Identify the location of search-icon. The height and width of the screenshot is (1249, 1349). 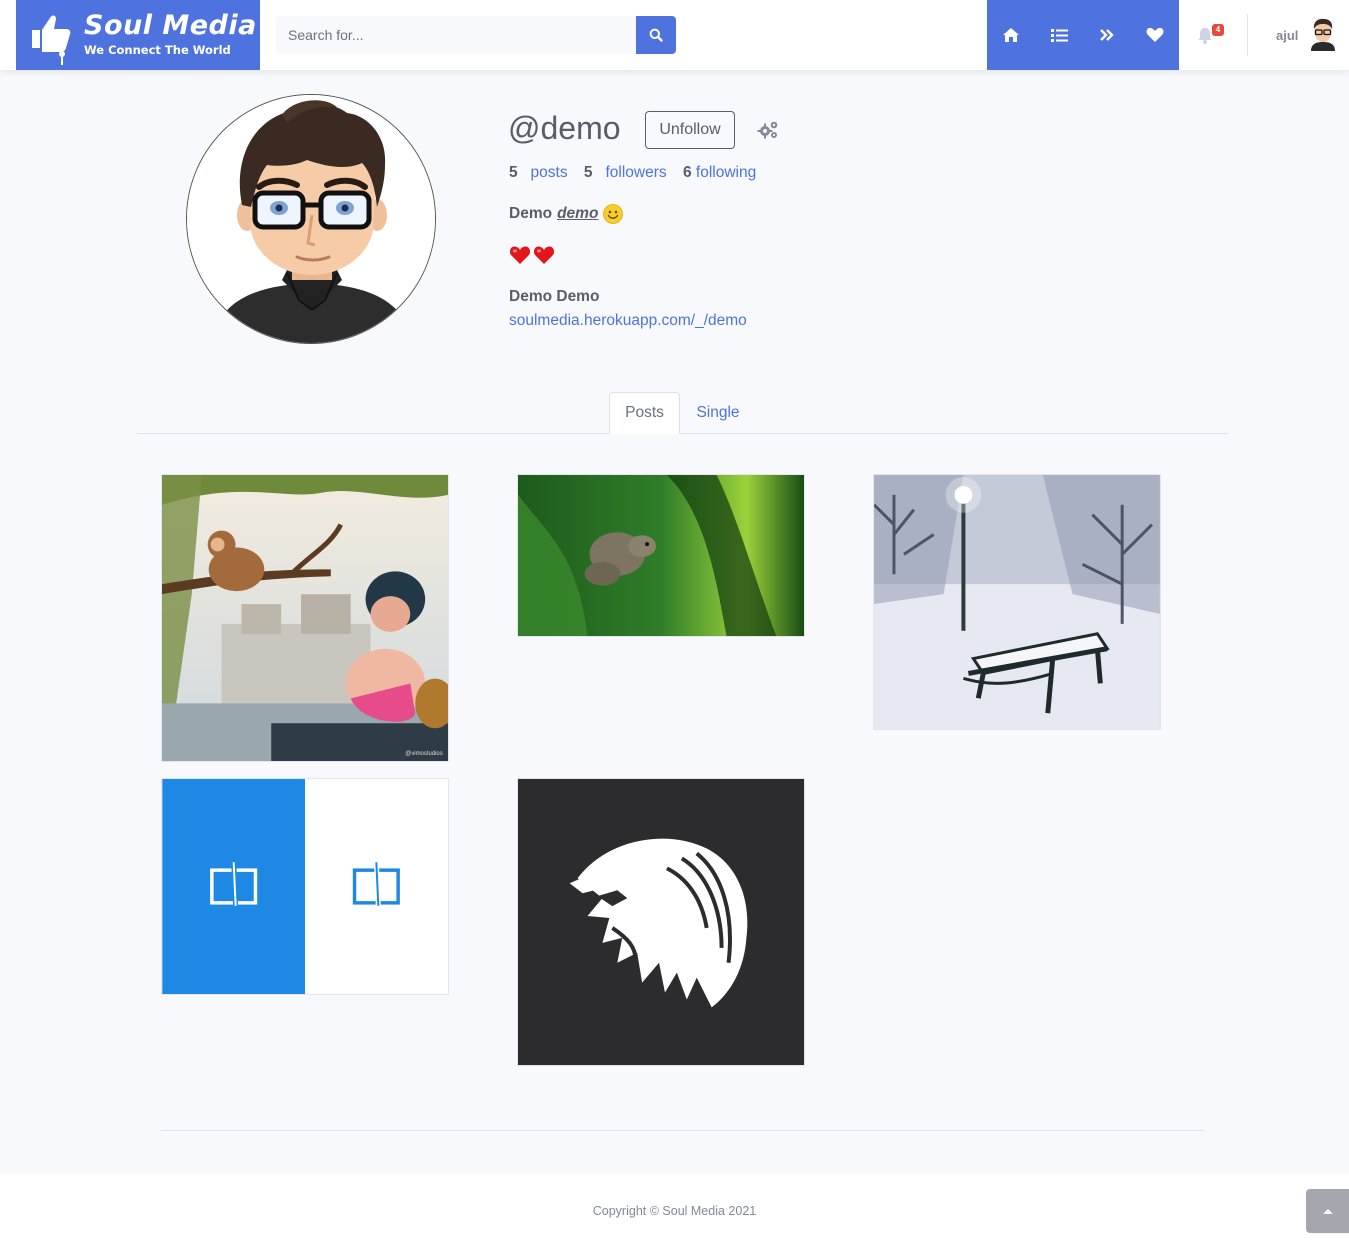
(656, 35).